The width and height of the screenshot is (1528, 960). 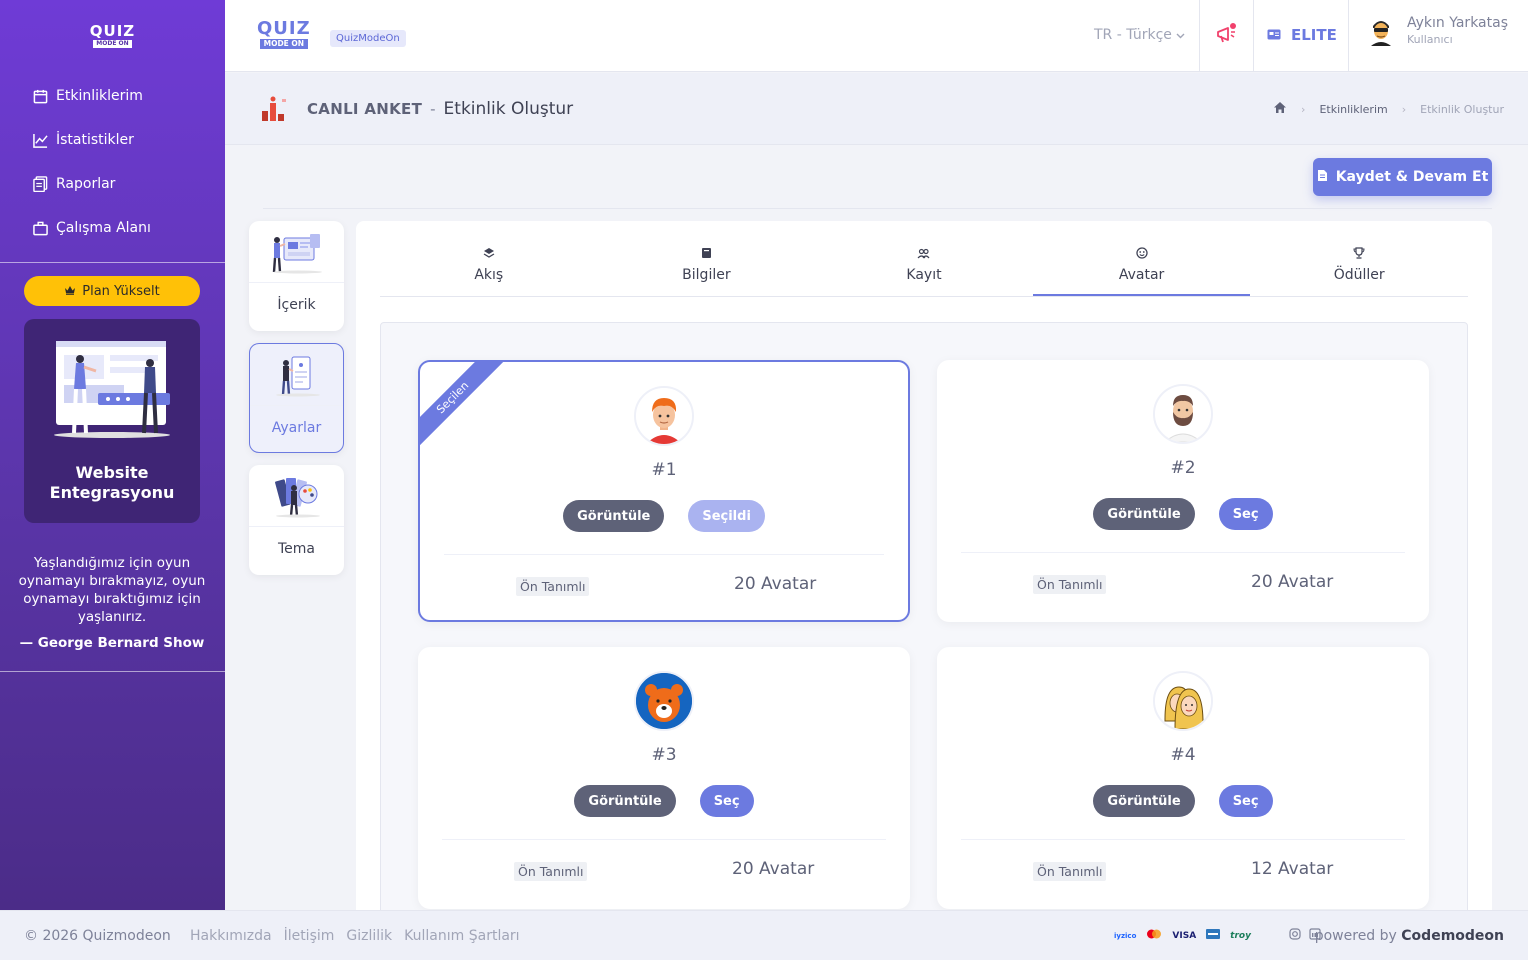 I want to click on calendar-icon, so click(x=40, y=96).